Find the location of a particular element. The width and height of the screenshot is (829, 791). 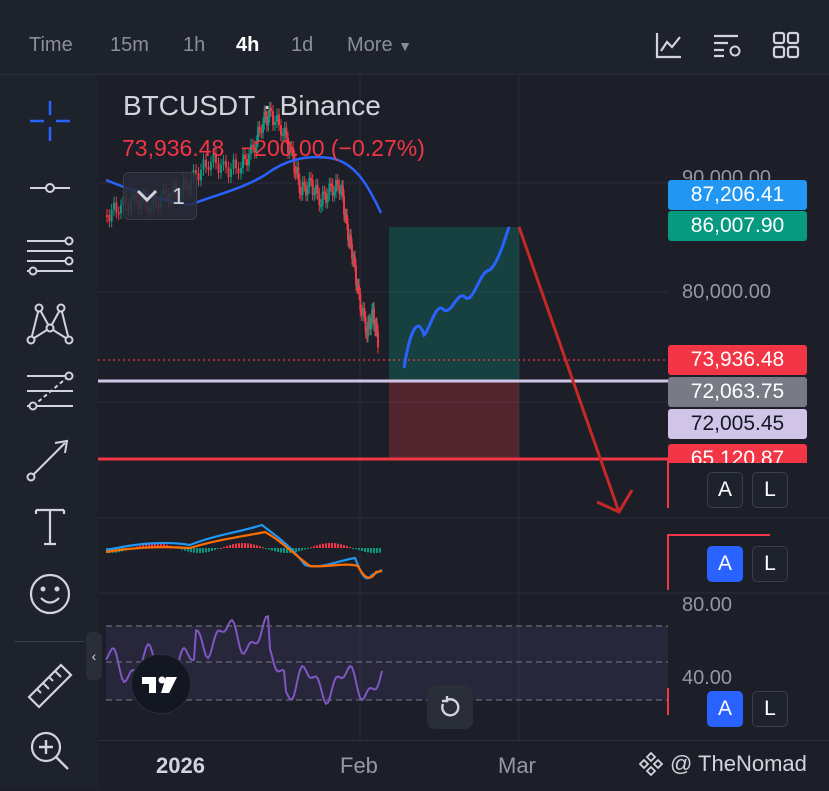

last-price: 73,936.48 is located at coordinates (173, 148).